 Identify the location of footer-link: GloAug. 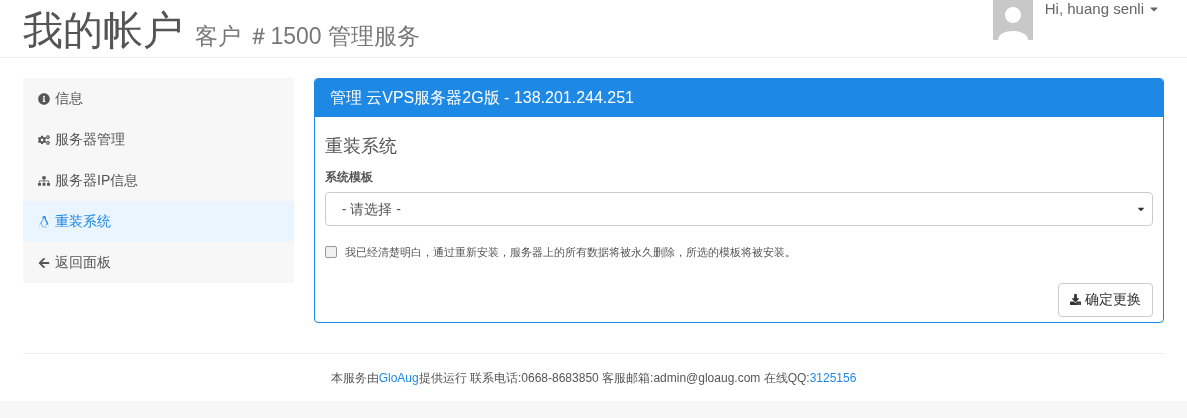
(398, 377).